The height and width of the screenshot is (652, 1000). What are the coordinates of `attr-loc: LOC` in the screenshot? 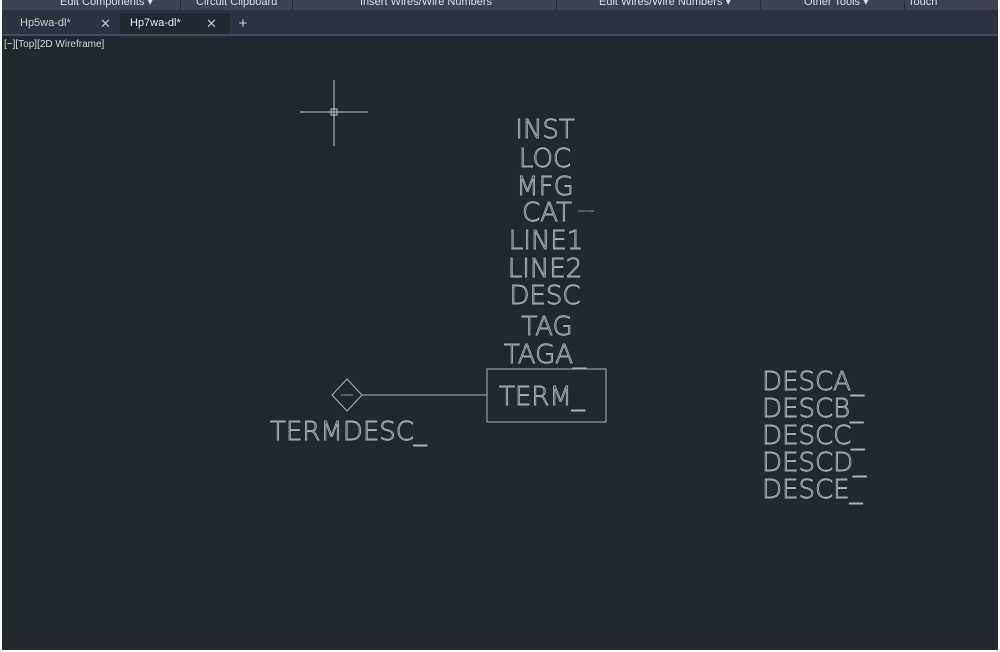 It's located at (545, 159).